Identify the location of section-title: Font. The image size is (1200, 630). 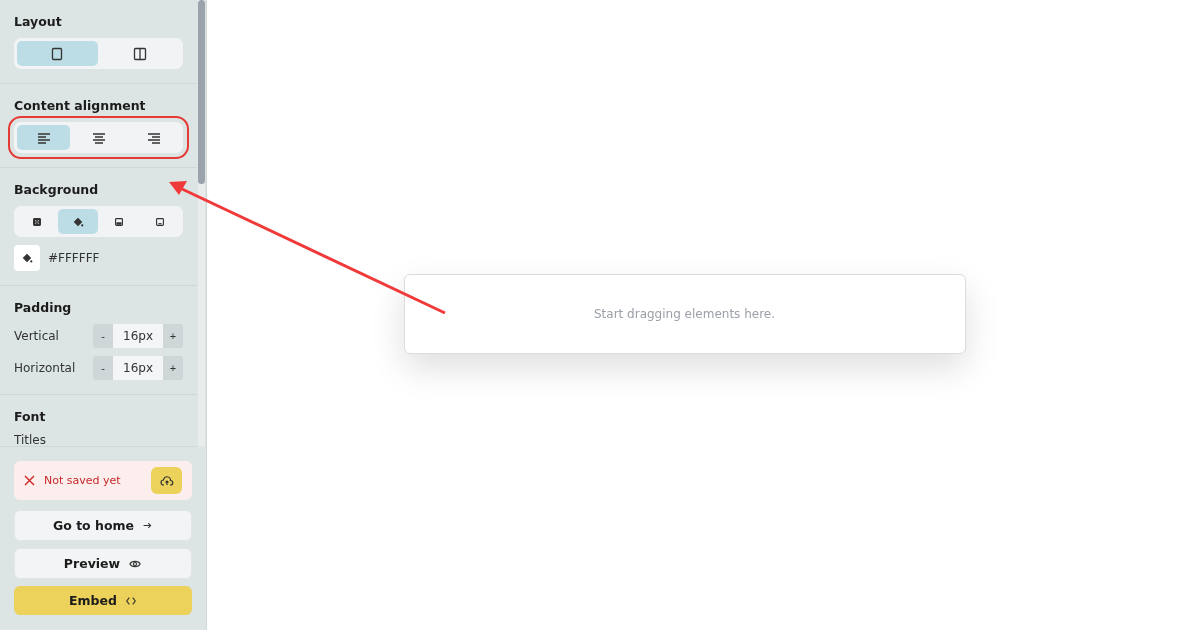
(30, 416).